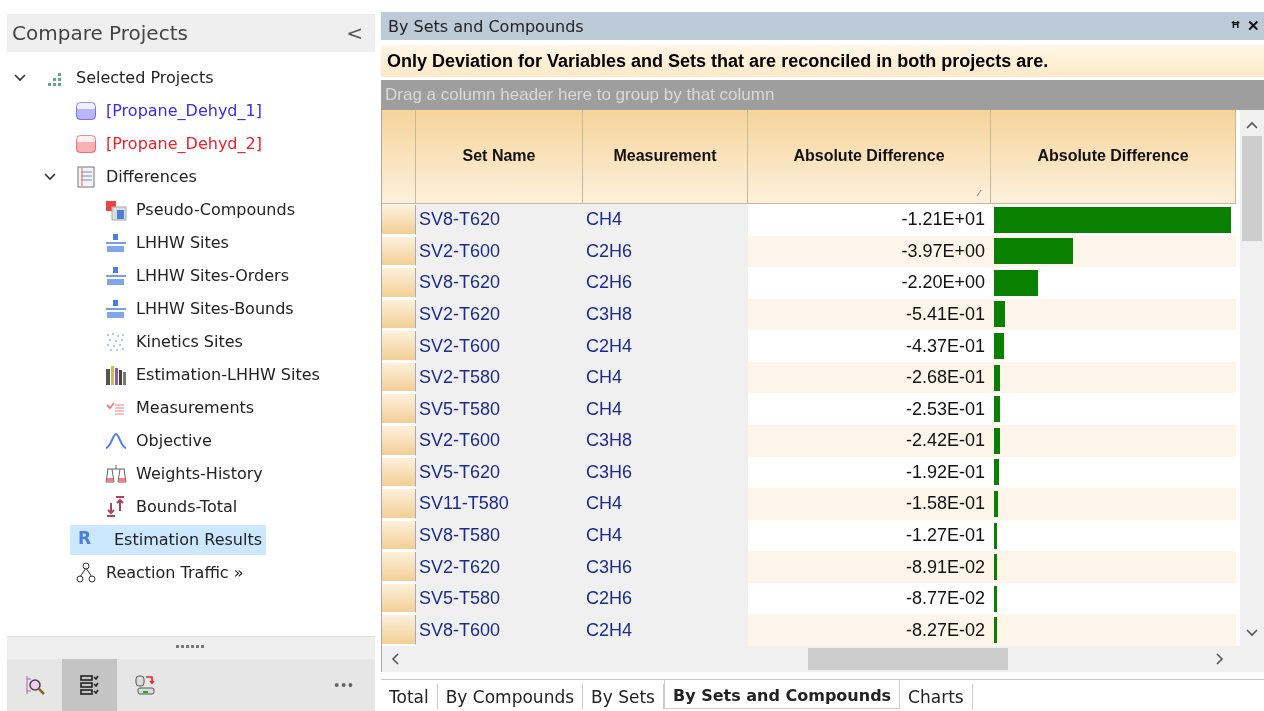  Describe the element at coordinates (665, 157) in the screenshot. I see `column-header: Measurement` at that location.